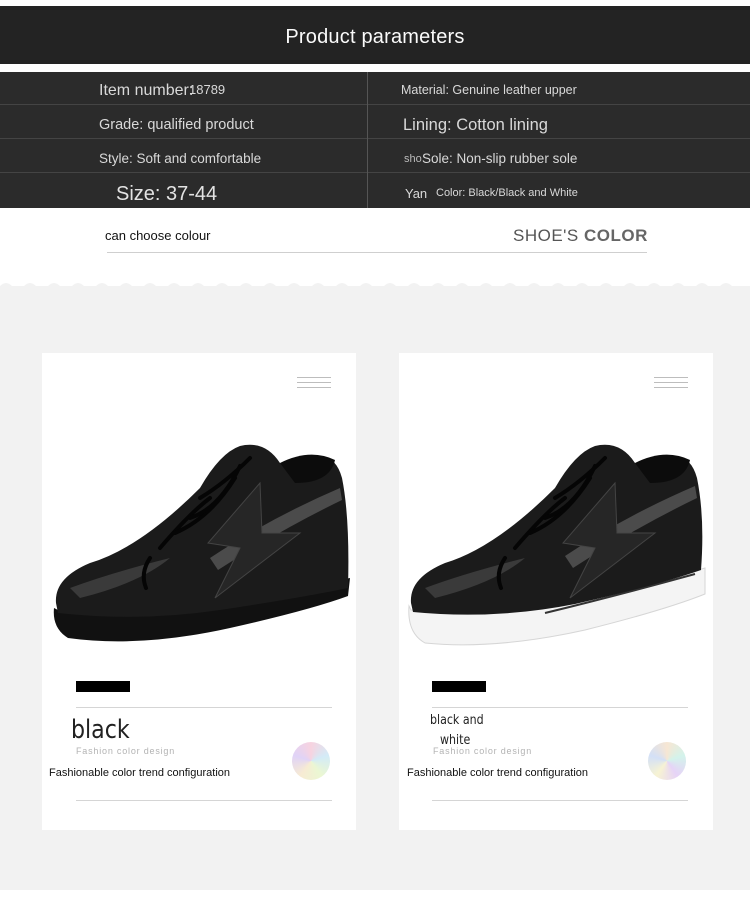 Image resolution: width=750 pixels, height=903 pixels. I want to click on item-number-label: Item number:, so click(146, 90).